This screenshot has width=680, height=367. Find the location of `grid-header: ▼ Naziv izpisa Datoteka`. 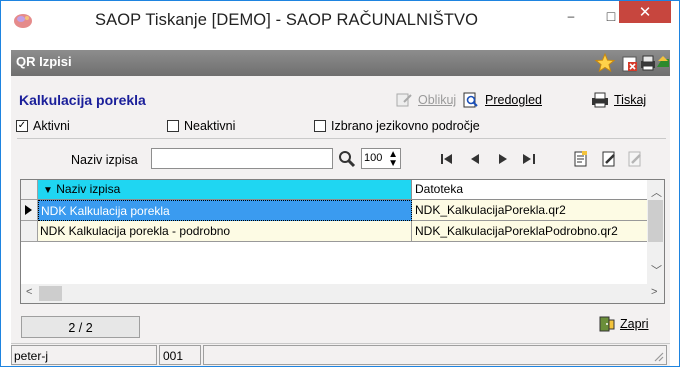

grid-header: ▼ Naziv izpisa Datoteka is located at coordinates (342, 190).